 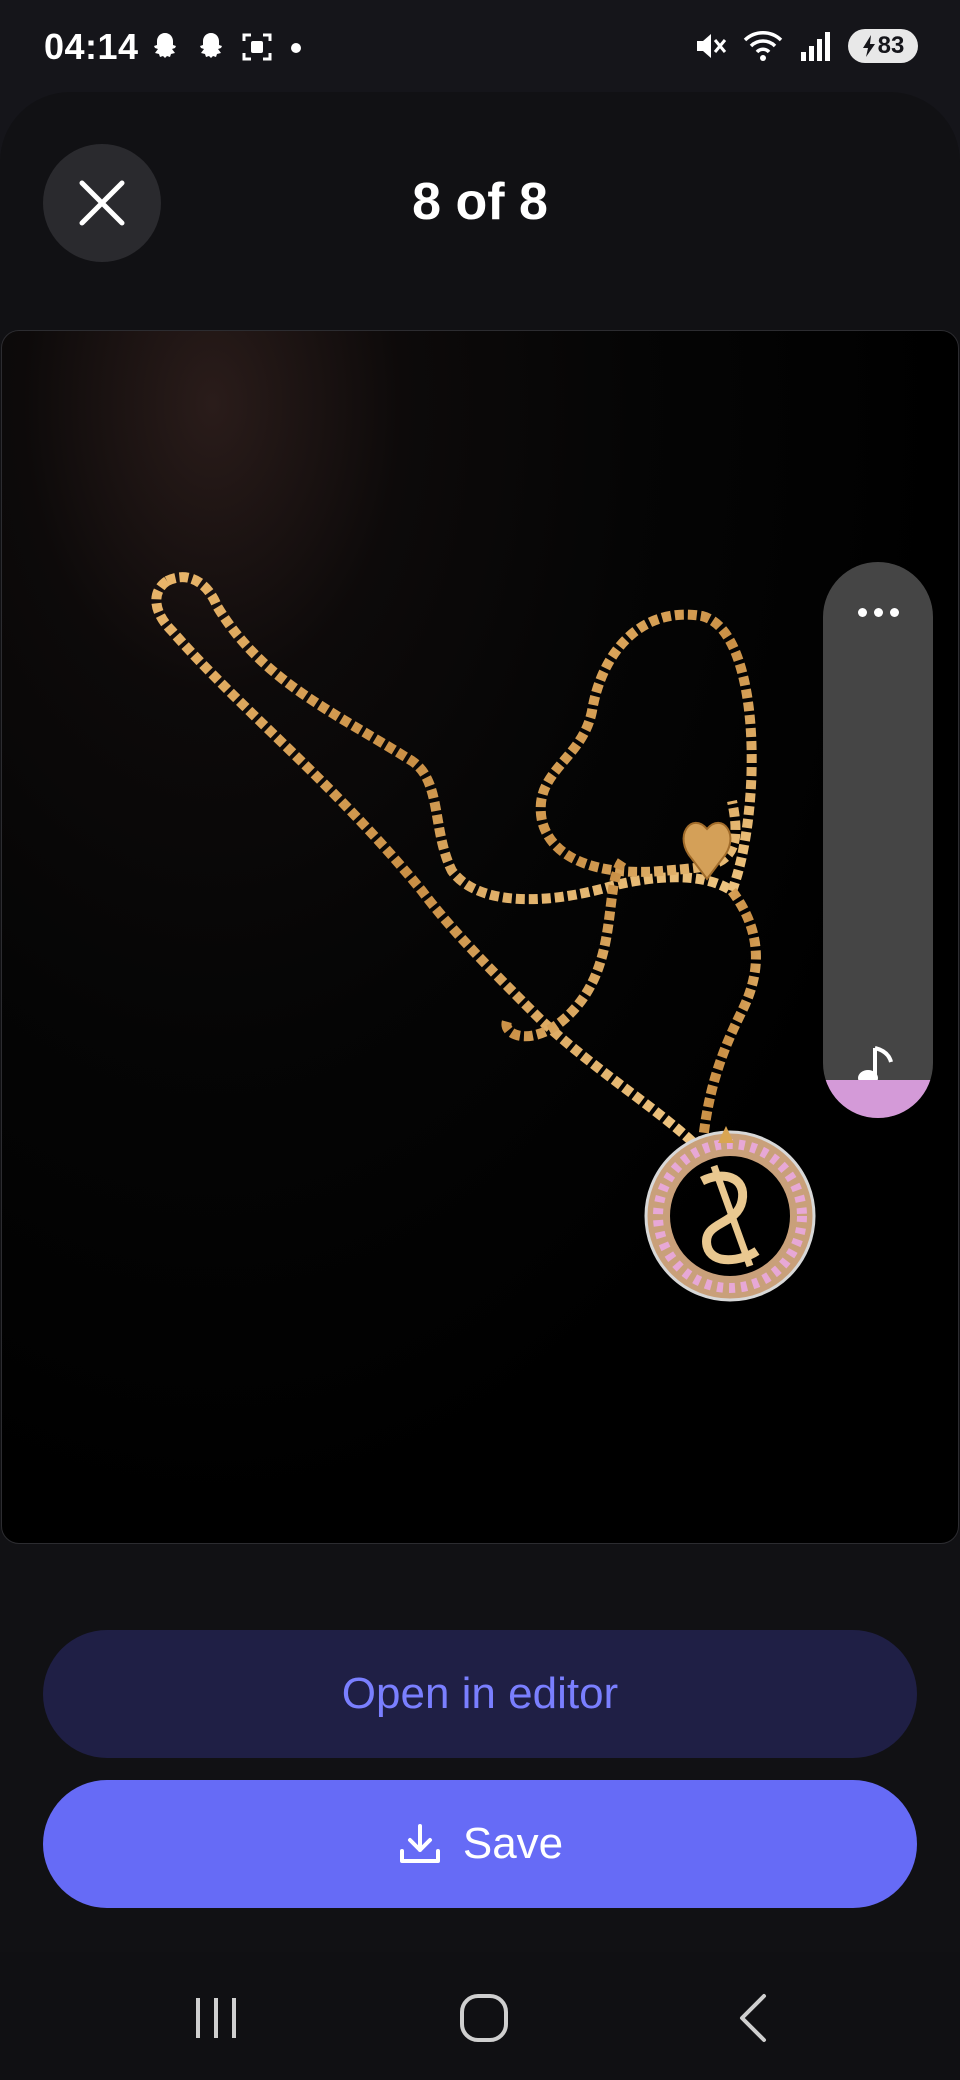 I want to click on save-label: Save, so click(x=513, y=1843).